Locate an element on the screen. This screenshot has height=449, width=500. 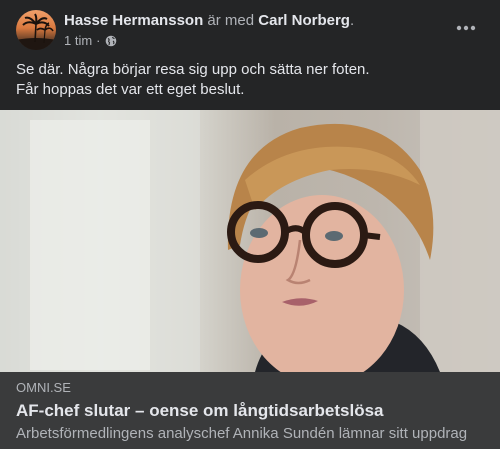
tagged-name: Carl Norberg is located at coordinates (304, 20).